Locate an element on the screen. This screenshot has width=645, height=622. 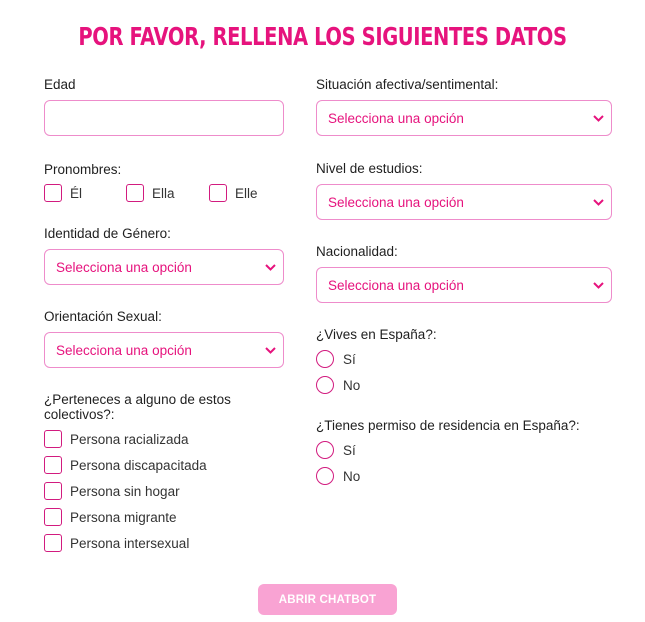
colectivo-discapacitada-option: Persona discapacitada is located at coordinates (125, 465).